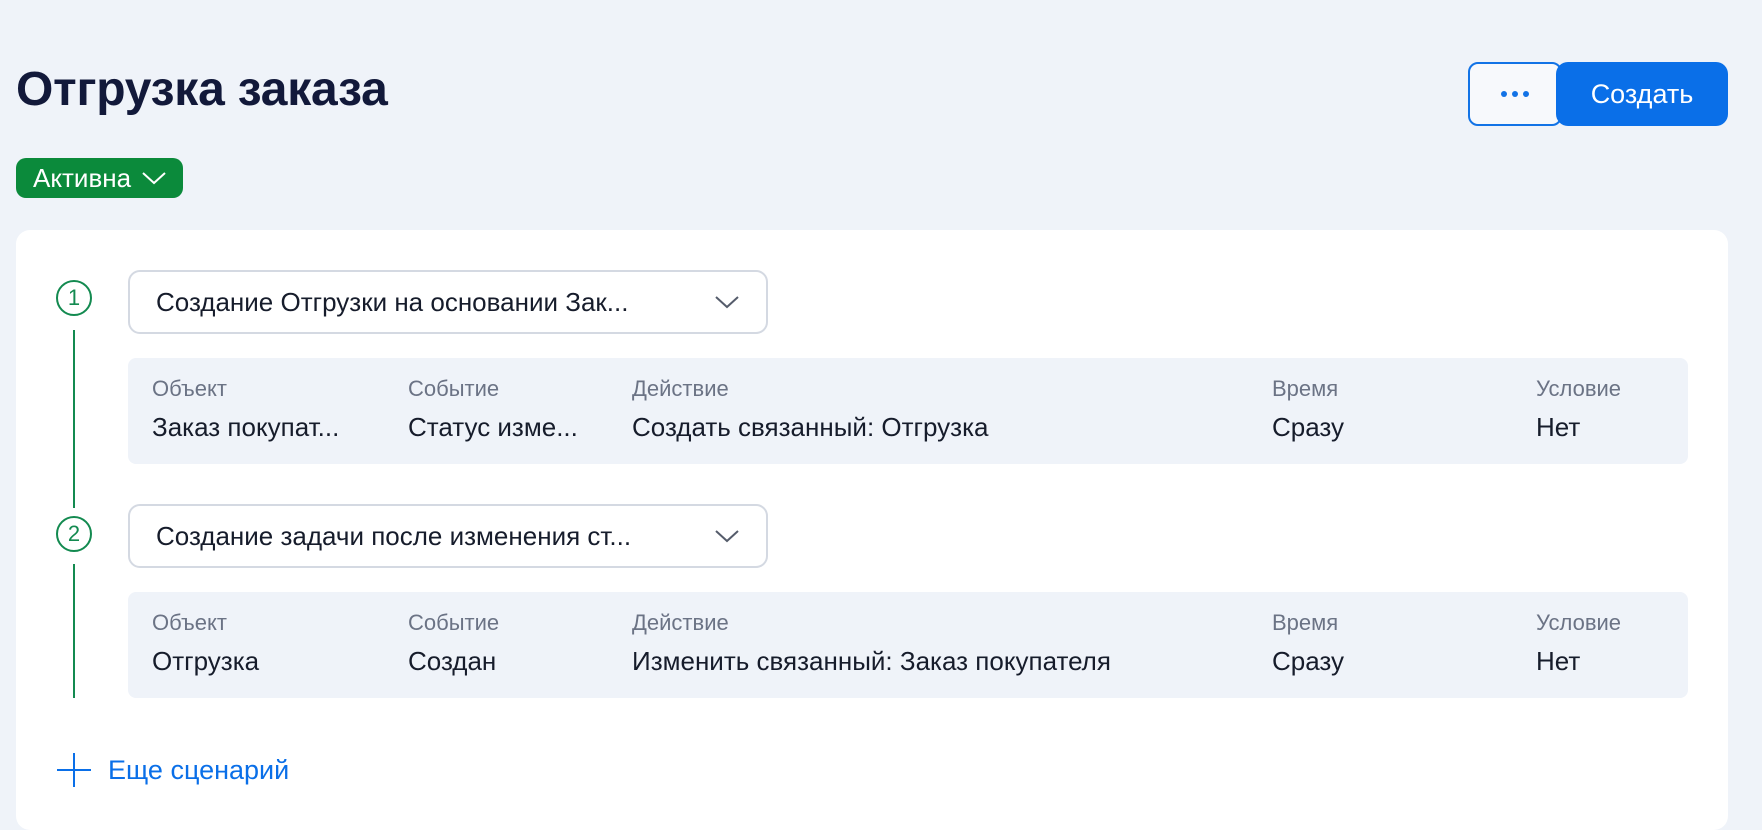  What do you see at coordinates (1642, 94) in the screenshot?
I see `create-button: Создать` at bounding box center [1642, 94].